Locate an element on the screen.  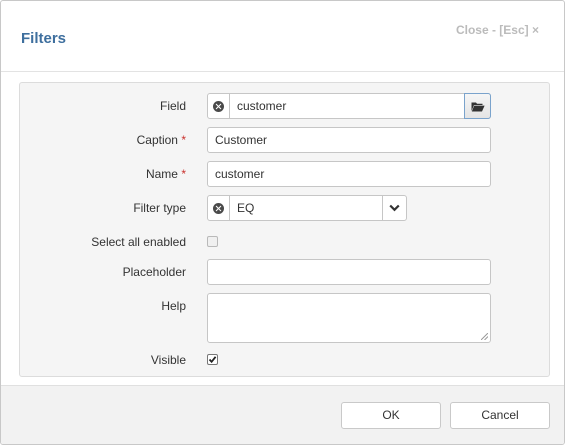
field-browse-button is located at coordinates (477, 106).